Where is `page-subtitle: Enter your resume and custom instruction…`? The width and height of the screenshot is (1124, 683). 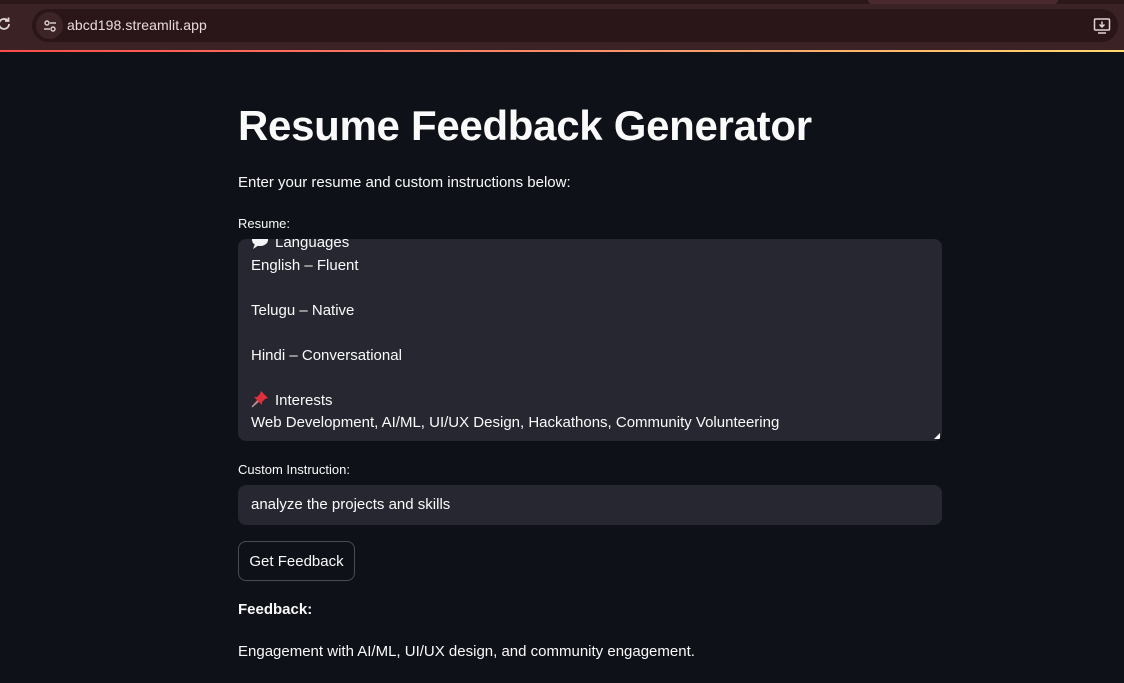 page-subtitle: Enter your resume and custom instruction… is located at coordinates (404, 182).